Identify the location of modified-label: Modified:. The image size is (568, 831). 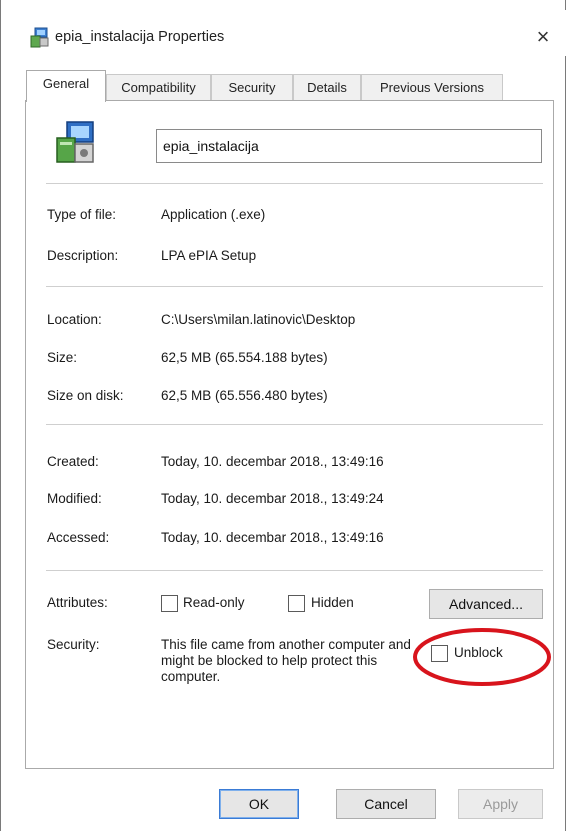
(74, 498).